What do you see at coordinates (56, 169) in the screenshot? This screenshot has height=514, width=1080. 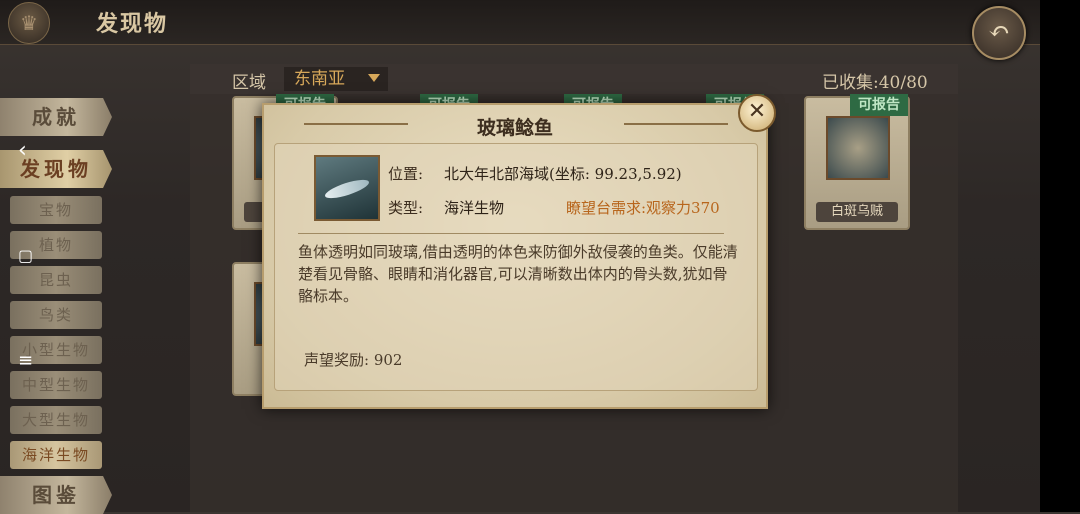 I see `category-tab-discoveries: 发现物` at bounding box center [56, 169].